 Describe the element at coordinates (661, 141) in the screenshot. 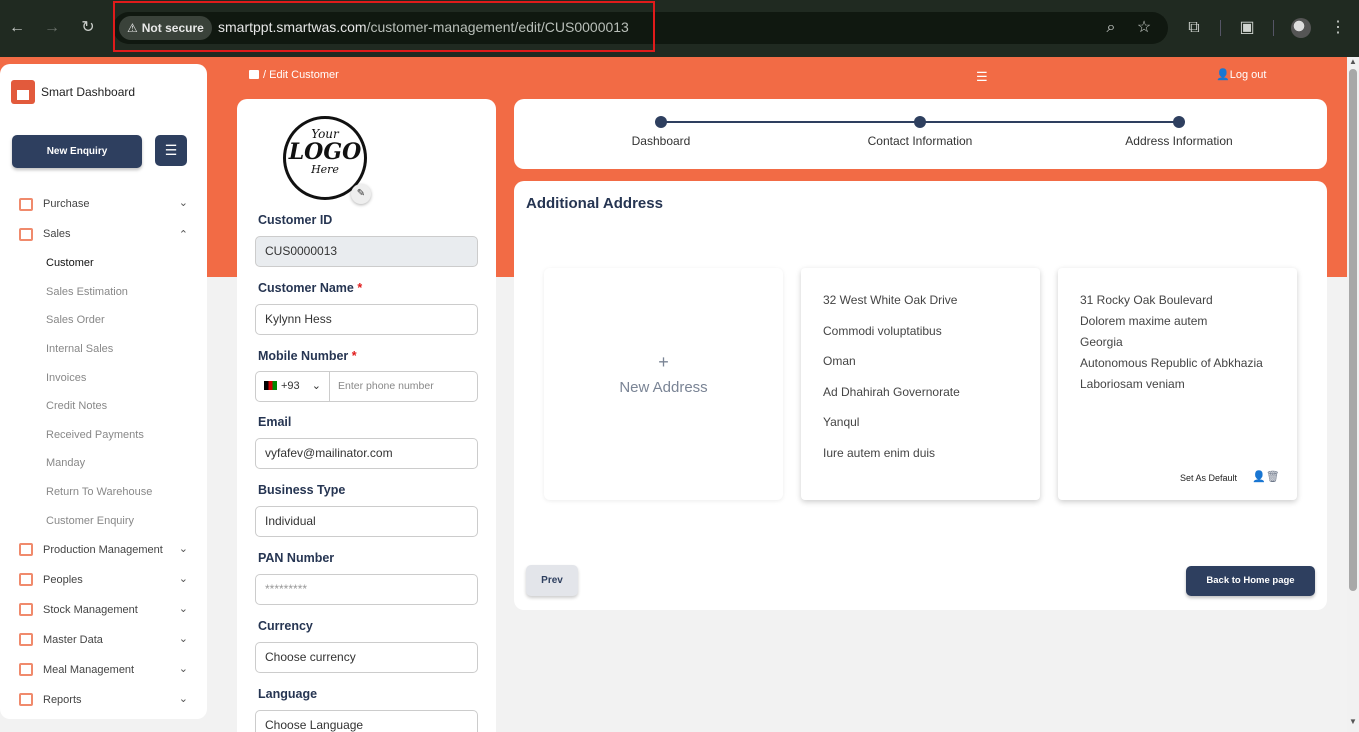

I see `step-dashboard: Dashboard` at that location.